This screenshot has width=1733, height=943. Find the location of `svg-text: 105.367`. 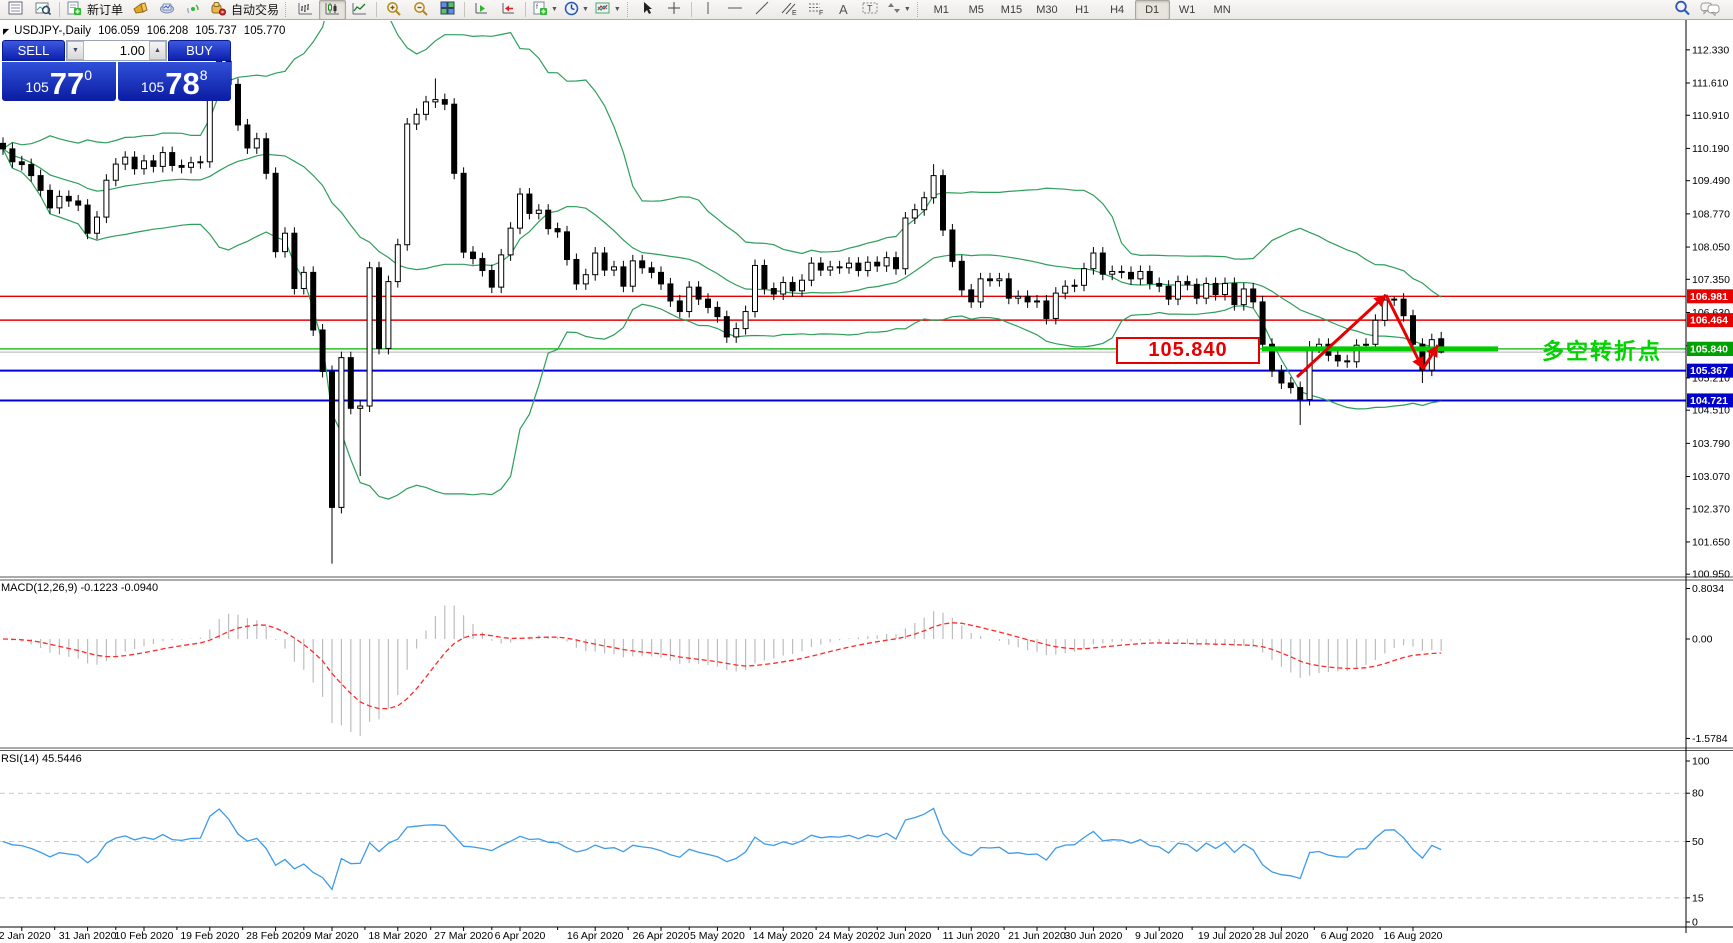

svg-text: 105.367 is located at coordinates (1709, 371).